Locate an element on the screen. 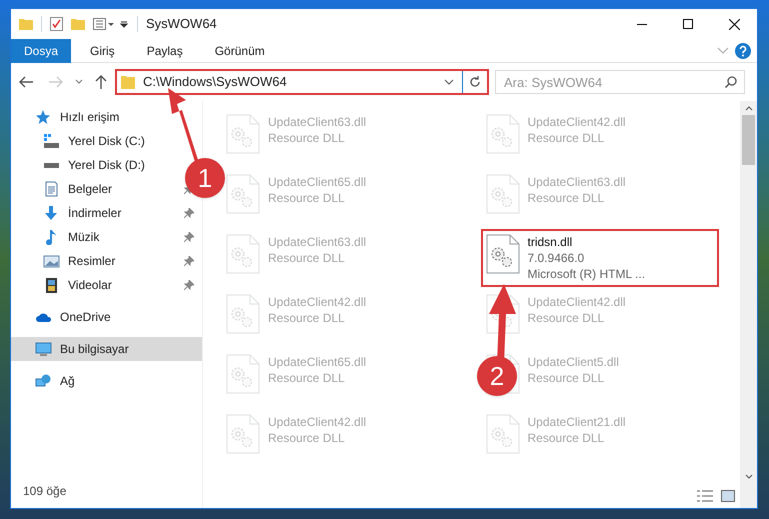  video-icon is located at coordinates (51, 285).